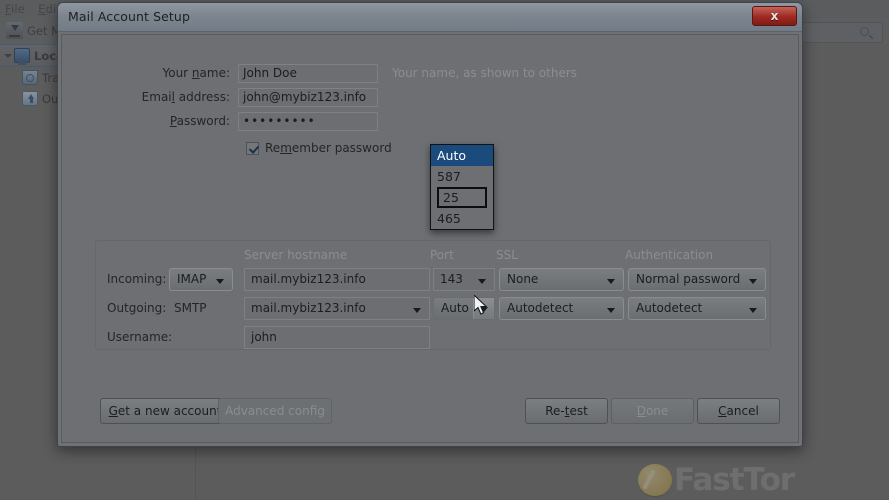 The width and height of the screenshot is (889, 500). I want to click on incoming-ssl-select: None, so click(561, 279).